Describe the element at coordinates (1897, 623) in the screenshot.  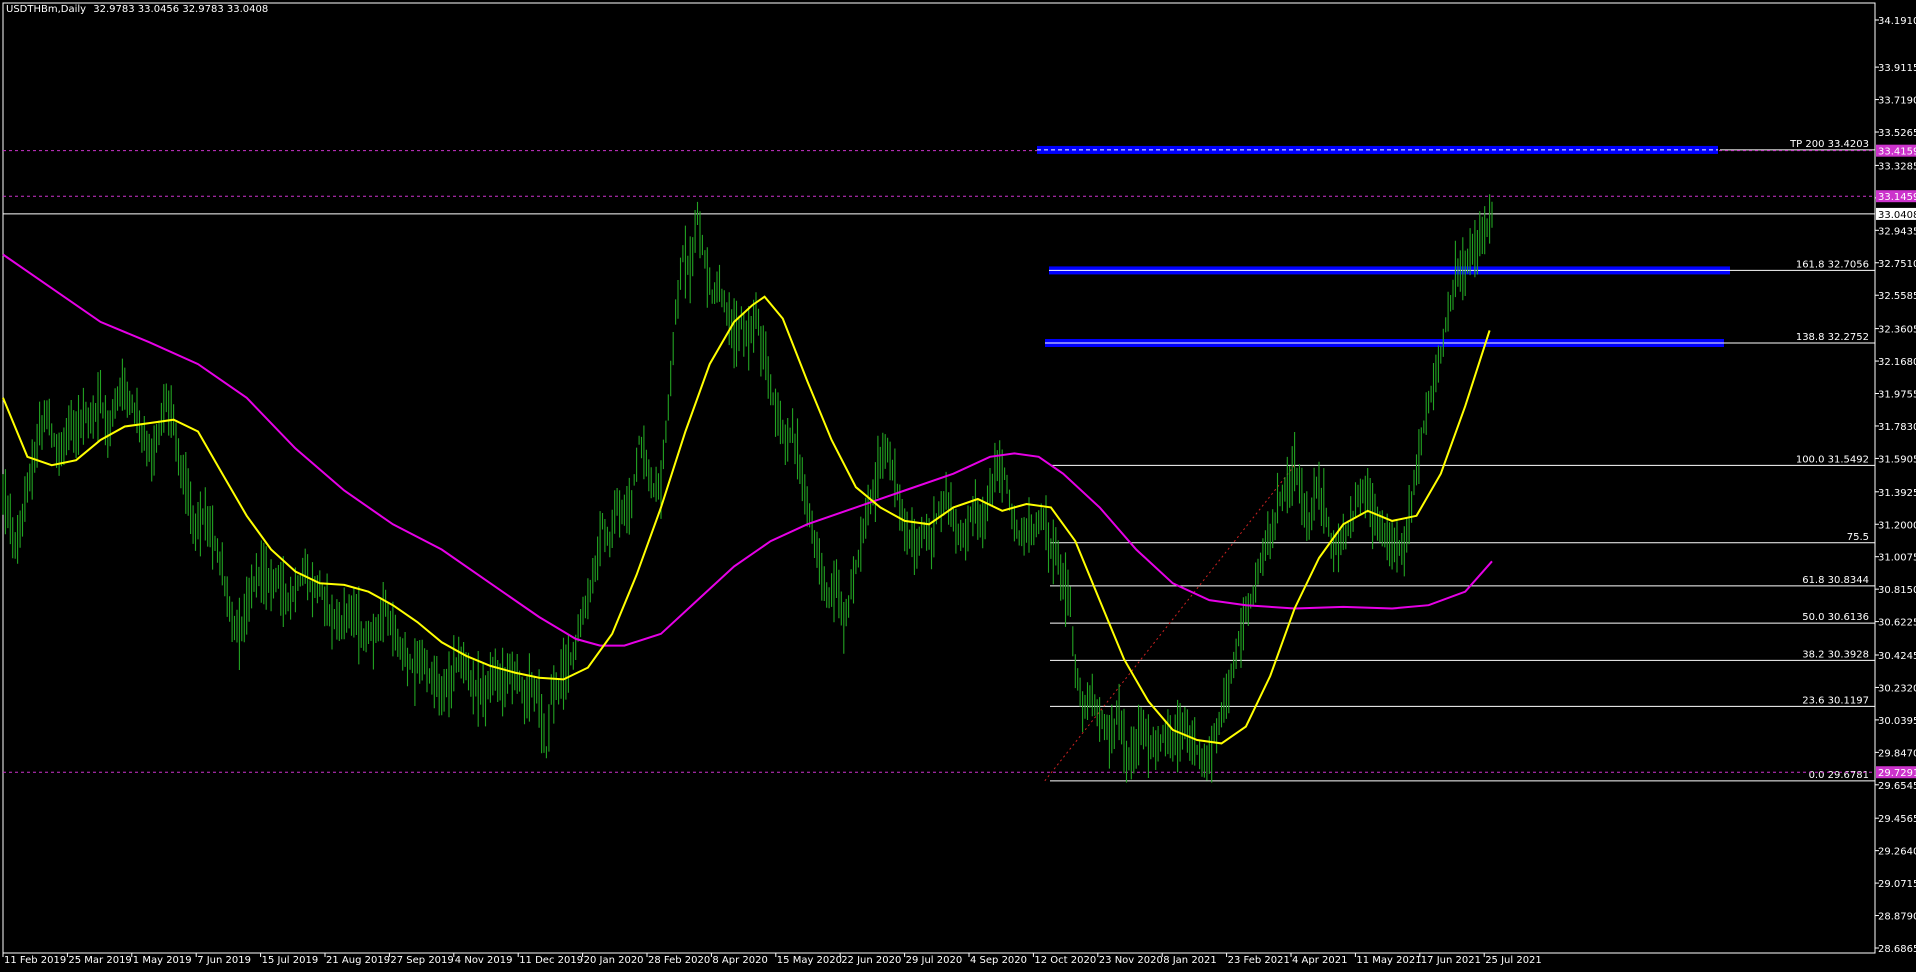
I see `y-tick-label-18: 30.6225` at that location.